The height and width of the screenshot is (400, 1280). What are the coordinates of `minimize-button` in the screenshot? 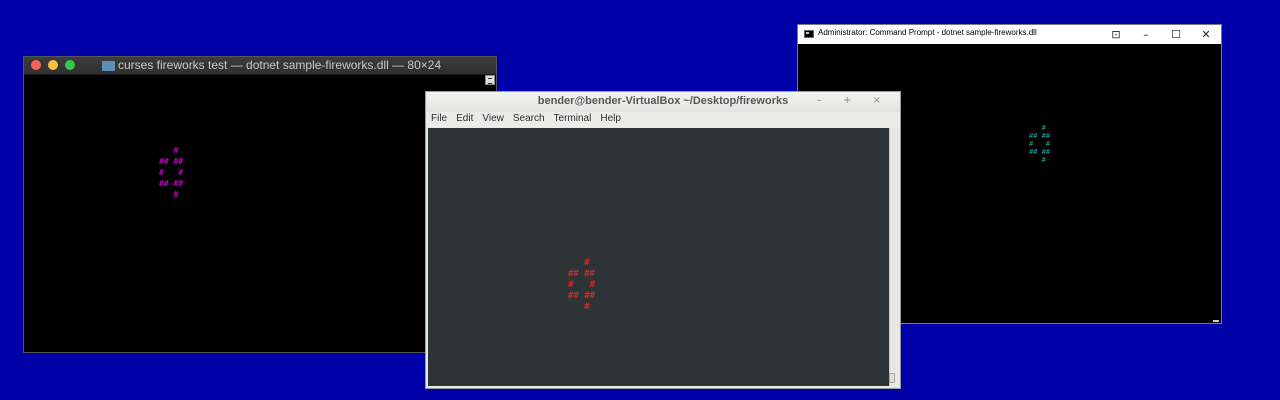 It's located at (53, 65).